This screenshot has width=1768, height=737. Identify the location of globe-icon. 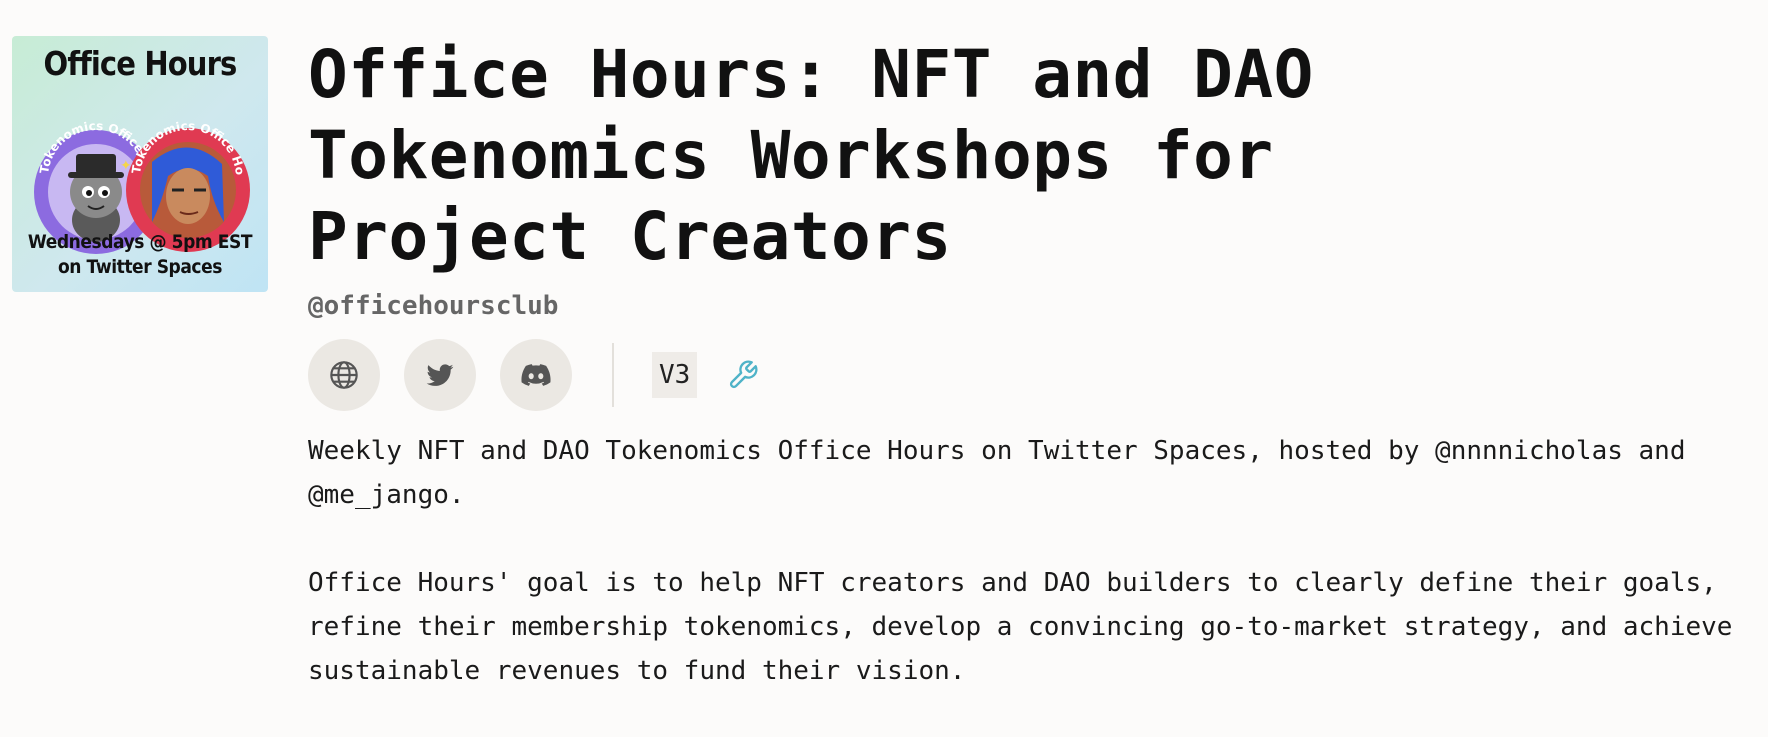
(344, 375).